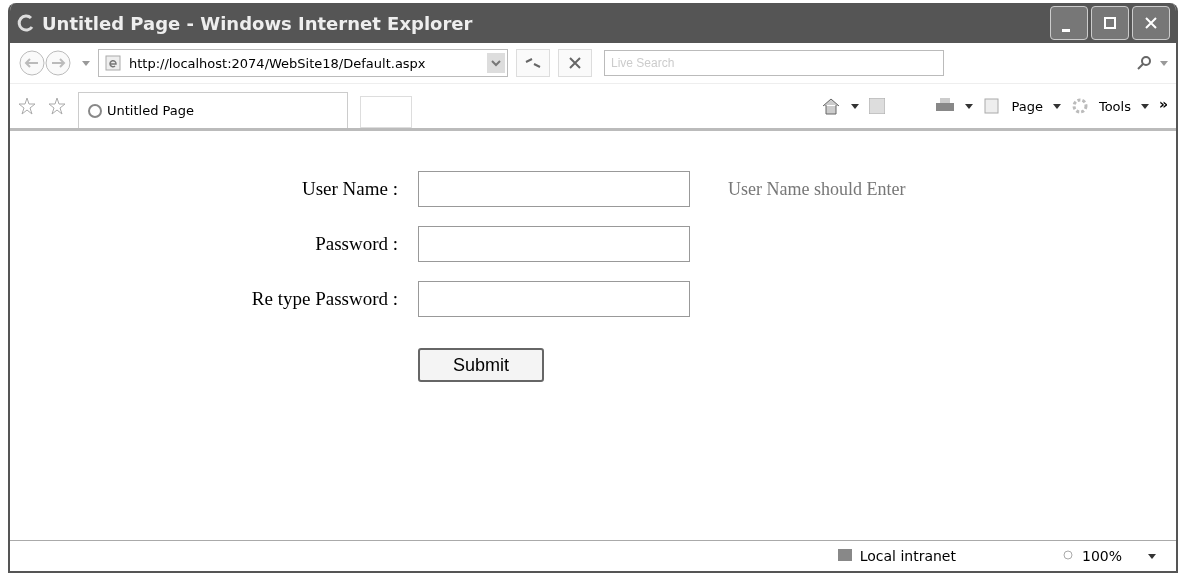 This screenshot has width=1185, height=575. What do you see at coordinates (46, 63) in the screenshot?
I see `back-forward-icon` at bounding box center [46, 63].